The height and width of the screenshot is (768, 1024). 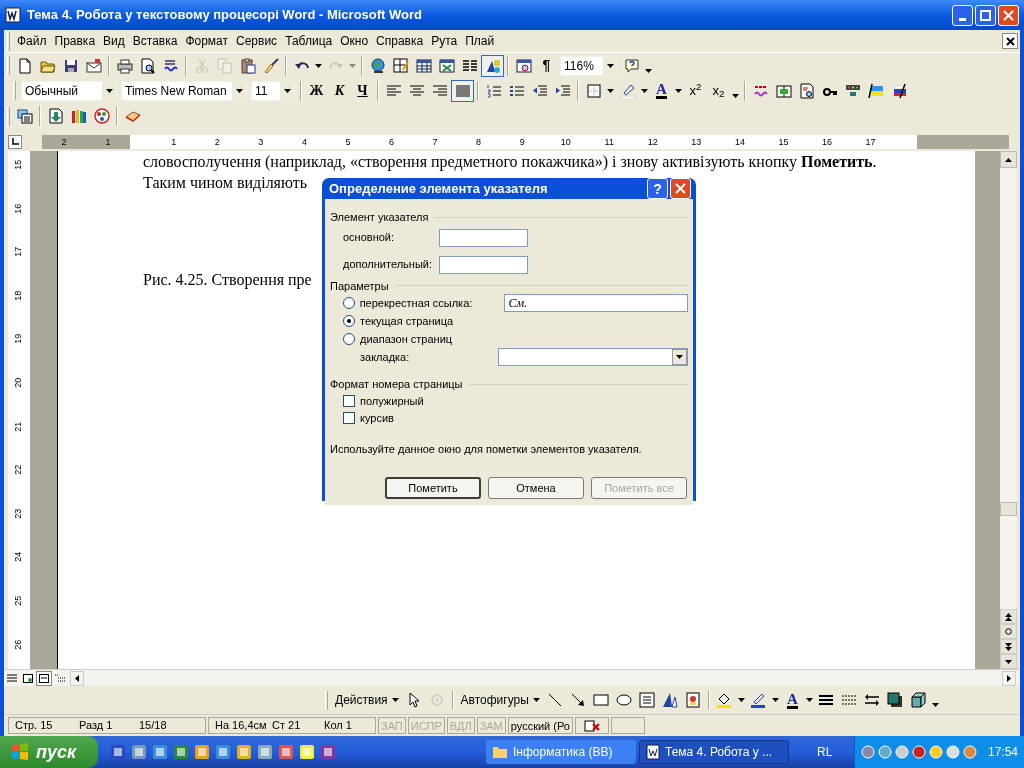 What do you see at coordinates (657, 188) in the screenshot?
I see `help-button: ?` at bounding box center [657, 188].